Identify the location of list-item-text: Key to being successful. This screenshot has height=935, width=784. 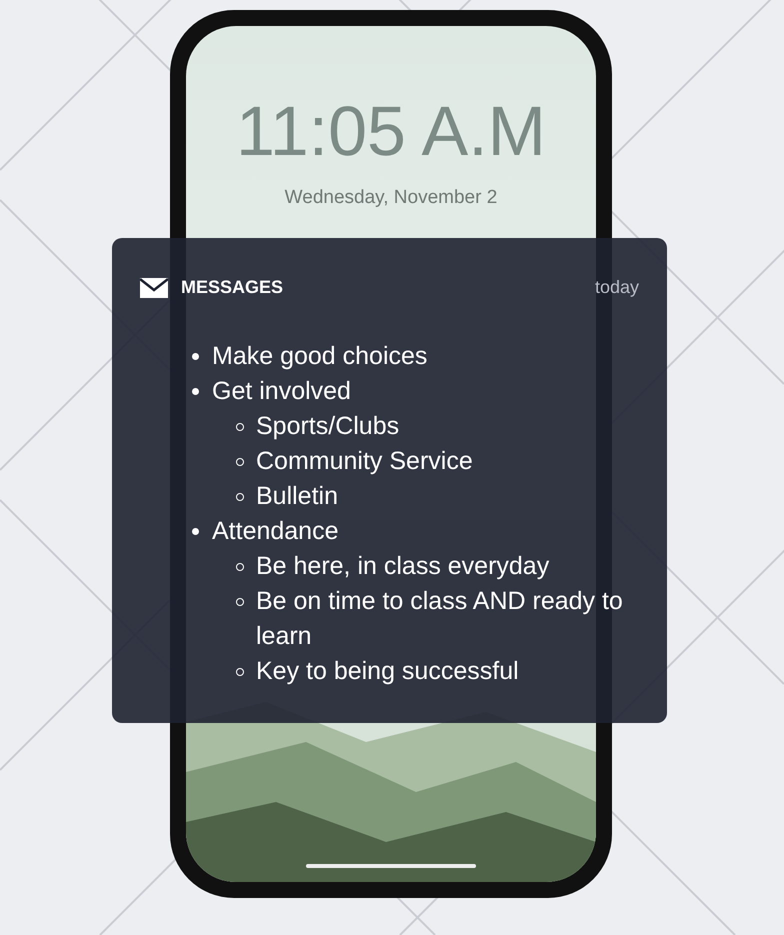
(388, 671).